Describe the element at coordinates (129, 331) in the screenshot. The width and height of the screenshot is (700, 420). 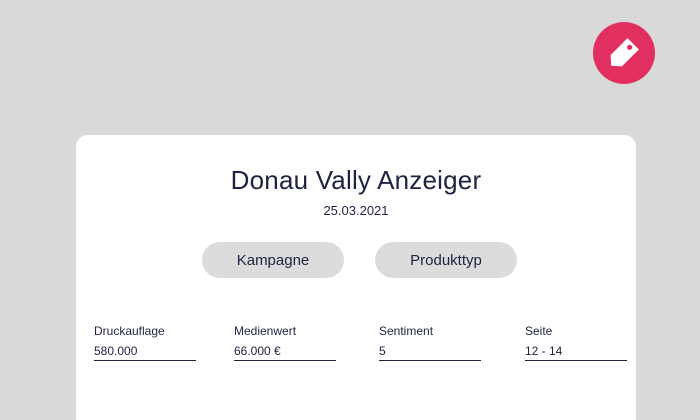
I see `field-label: Druckauflage` at that location.